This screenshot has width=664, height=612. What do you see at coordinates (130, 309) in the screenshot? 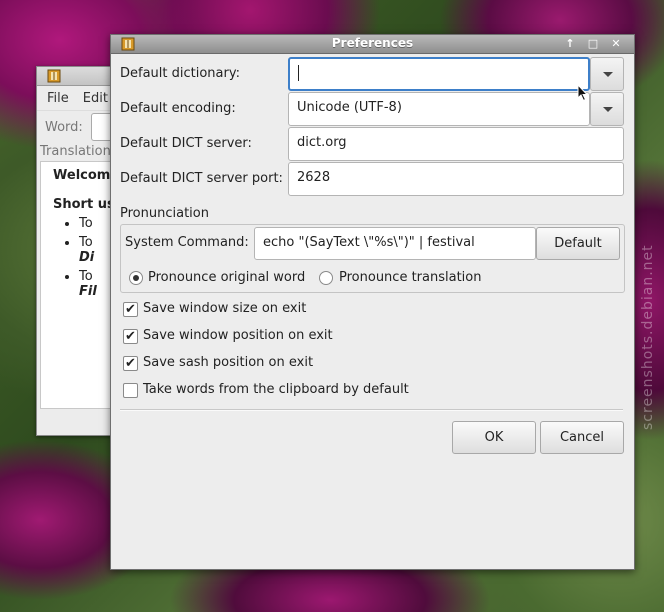
I see `save-window-size-checkbox: ✔` at bounding box center [130, 309].